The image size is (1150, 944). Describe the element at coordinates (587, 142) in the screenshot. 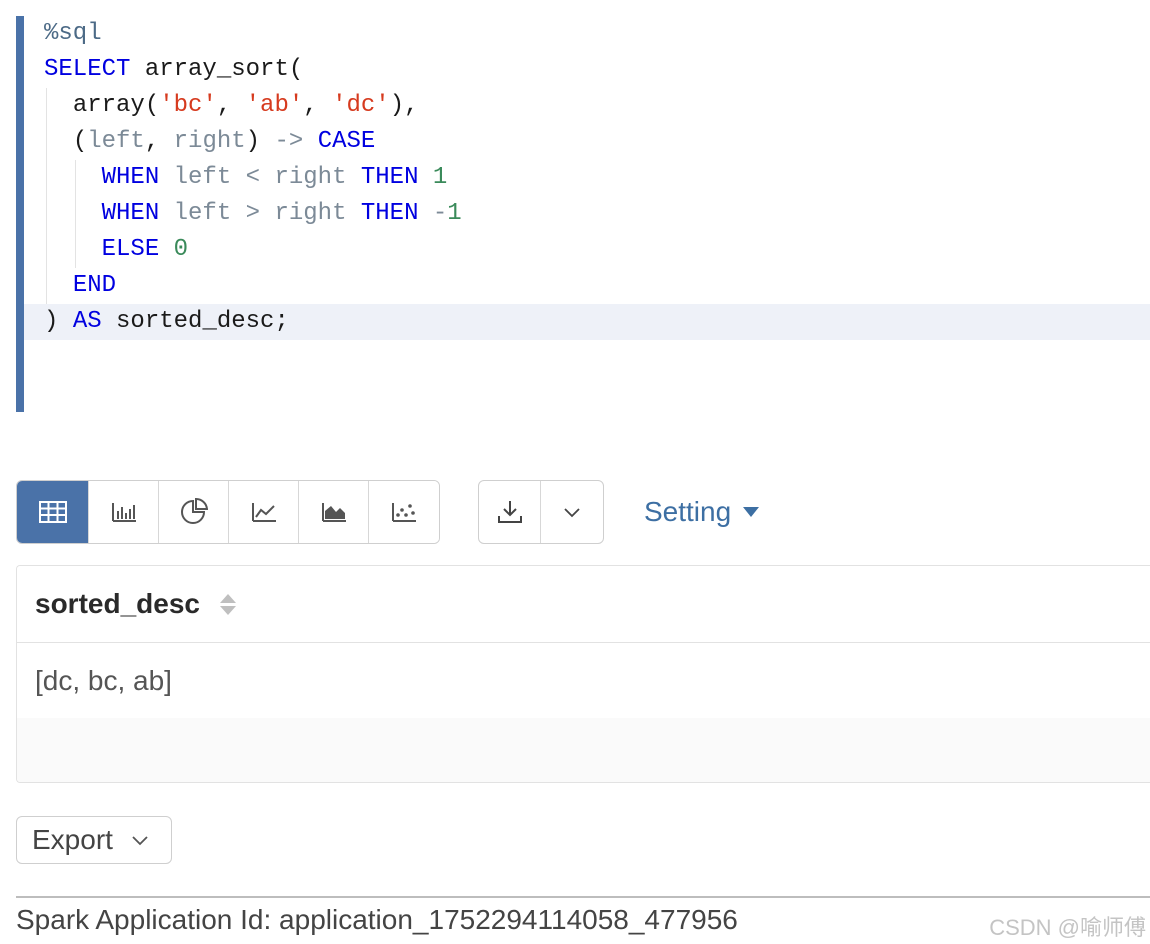

I see `code-line: (left, right) -> CASE` at that location.